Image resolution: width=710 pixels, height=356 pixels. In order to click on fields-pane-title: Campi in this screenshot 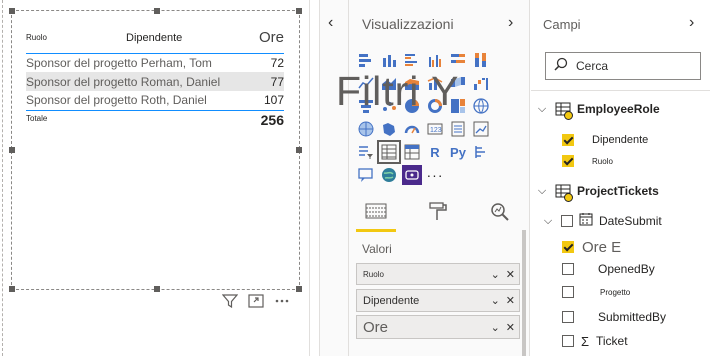, I will do `click(562, 24)`.